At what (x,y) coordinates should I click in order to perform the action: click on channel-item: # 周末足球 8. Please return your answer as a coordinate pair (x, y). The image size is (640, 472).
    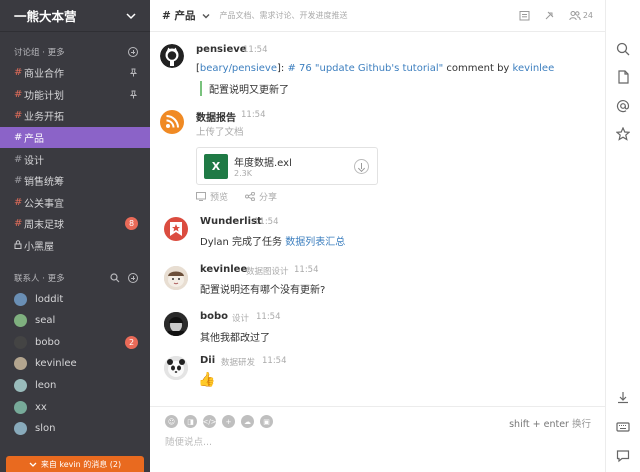
    Looking at the image, I should click on (75, 224).